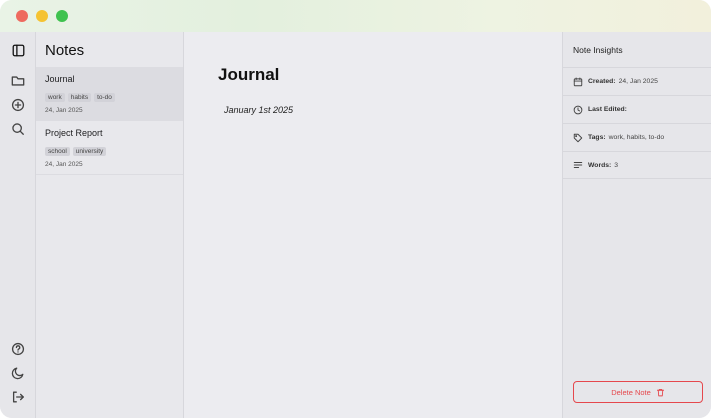 The width and height of the screenshot is (711, 418). Describe the element at coordinates (597, 137) in the screenshot. I see `insight-label: Tags:` at that location.